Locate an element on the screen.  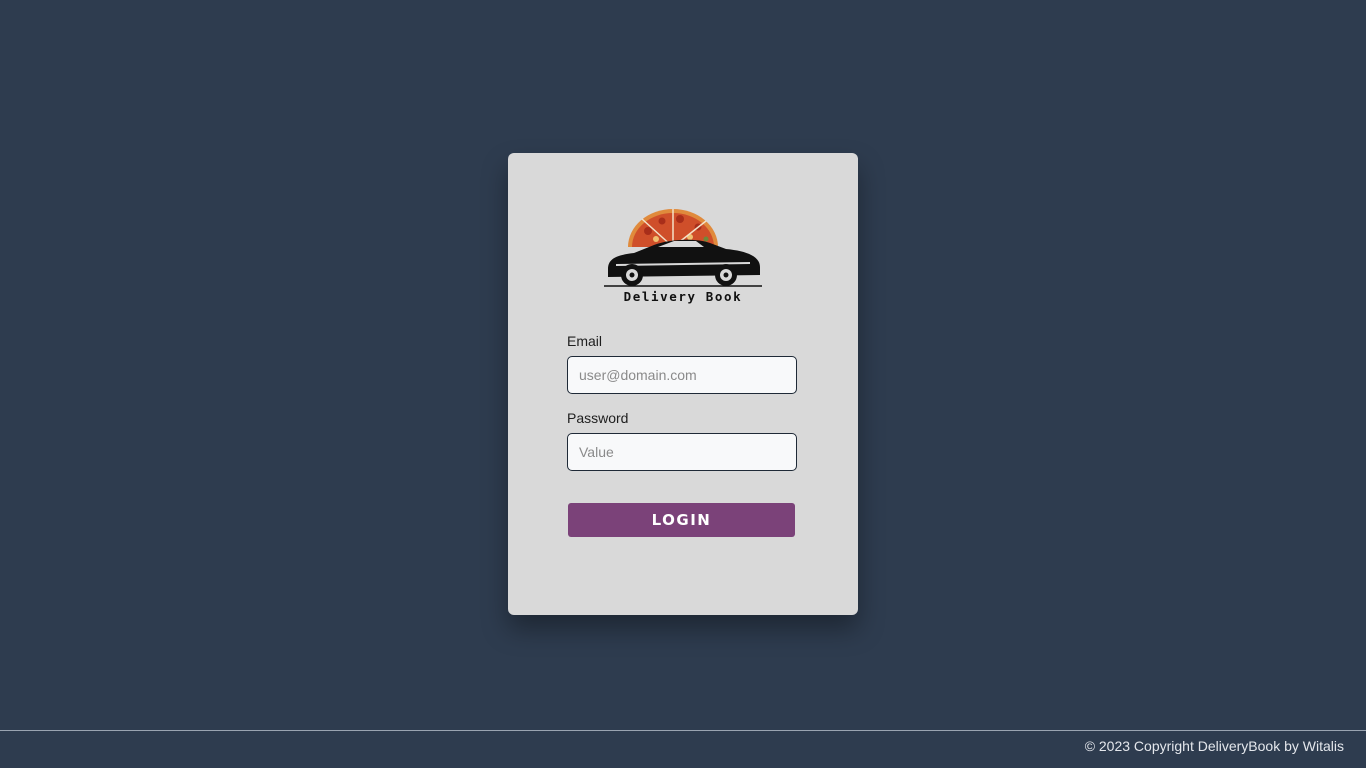
email-input is located at coordinates (682, 375).